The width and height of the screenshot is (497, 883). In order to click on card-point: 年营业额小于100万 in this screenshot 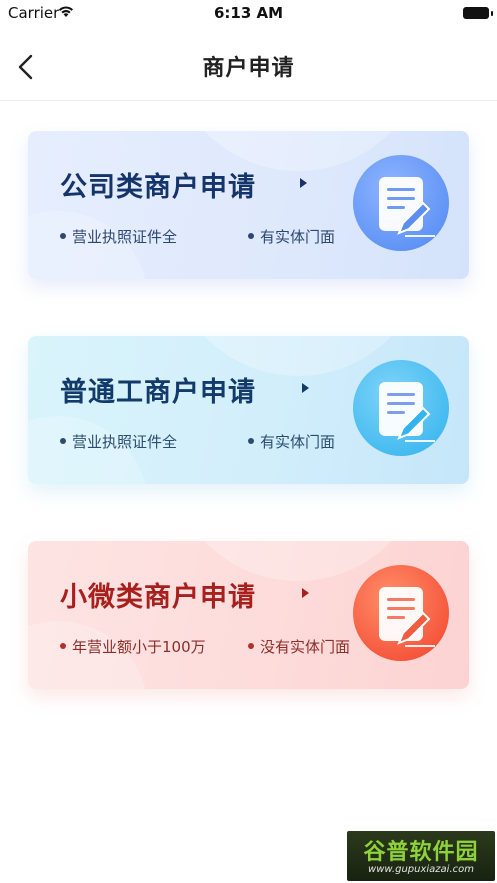, I will do `click(133, 646)`.